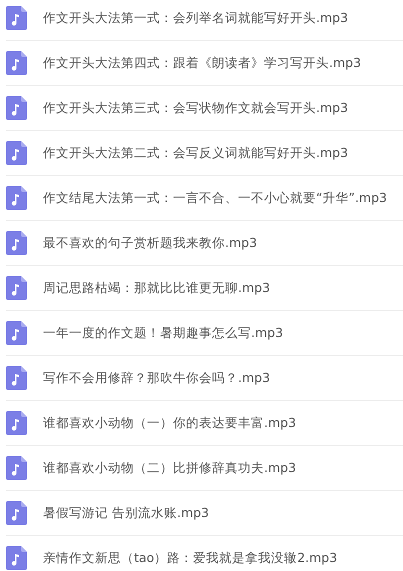 The image size is (403, 571). What do you see at coordinates (156, 378) in the screenshot?
I see `file-name: 写作不会用修辞？那吹牛你会吗？.mp3` at bounding box center [156, 378].